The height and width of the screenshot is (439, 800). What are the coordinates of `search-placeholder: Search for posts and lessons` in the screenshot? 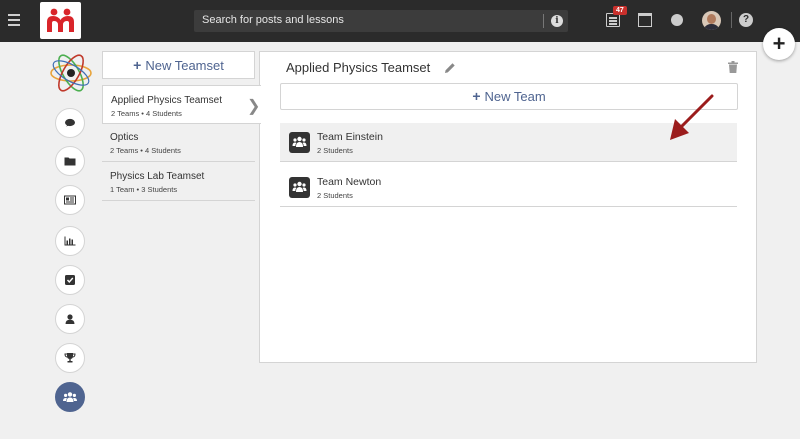 It's located at (273, 20).